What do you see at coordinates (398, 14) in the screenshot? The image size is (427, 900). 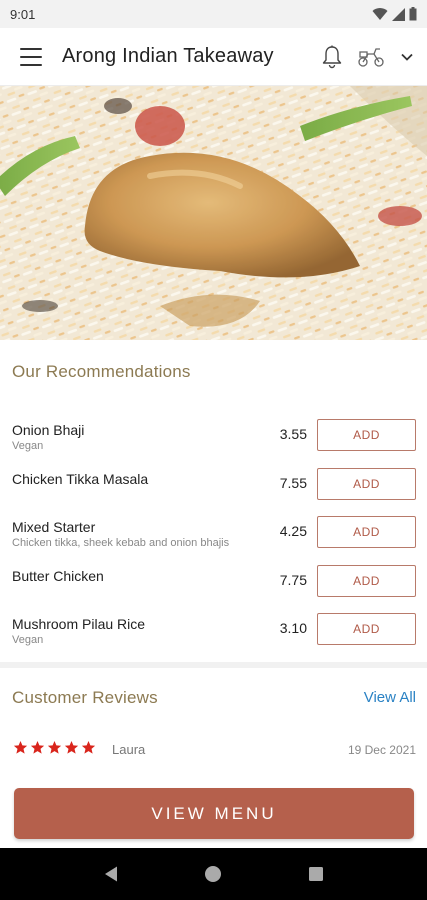 I see `signal-icon` at bounding box center [398, 14].